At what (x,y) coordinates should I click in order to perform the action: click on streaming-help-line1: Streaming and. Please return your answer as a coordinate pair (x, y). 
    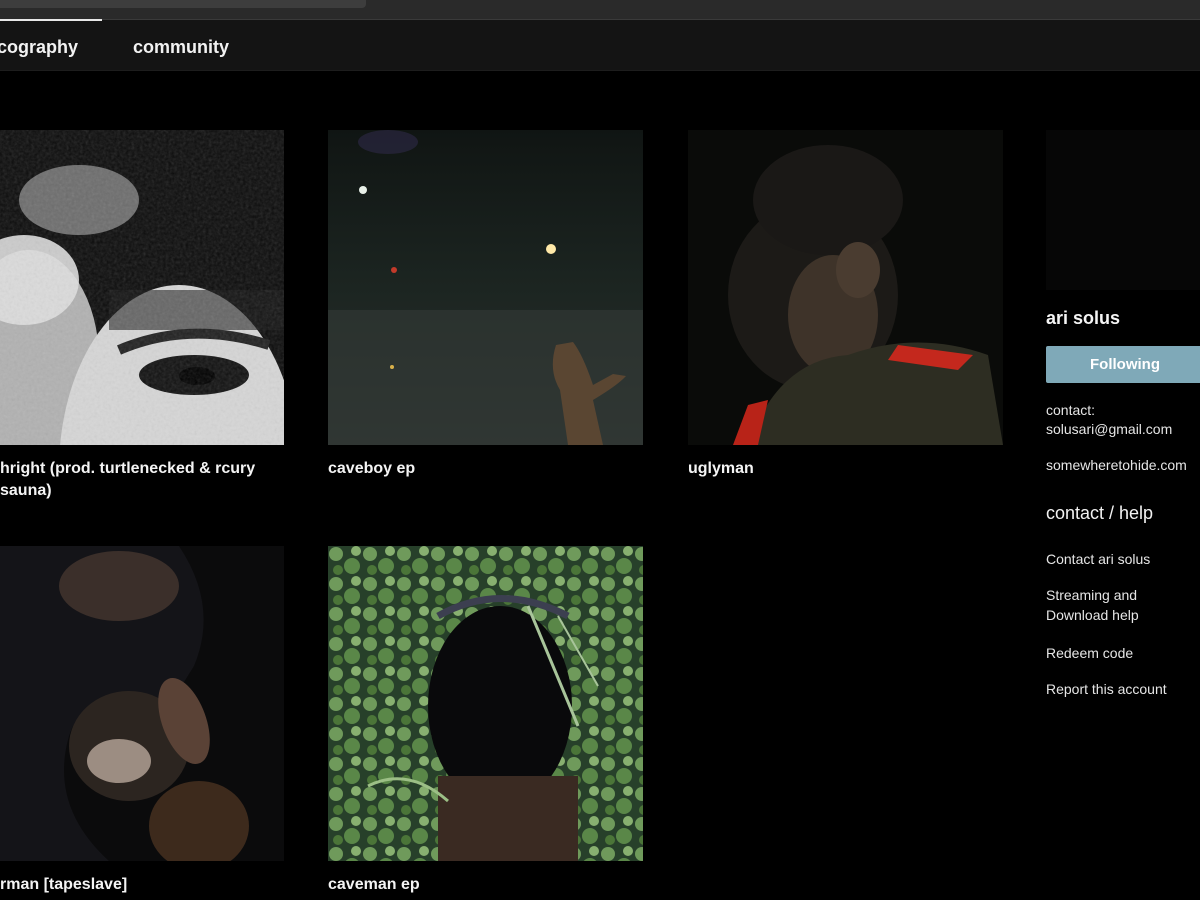
    Looking at the image, I should click on (1092, 595).